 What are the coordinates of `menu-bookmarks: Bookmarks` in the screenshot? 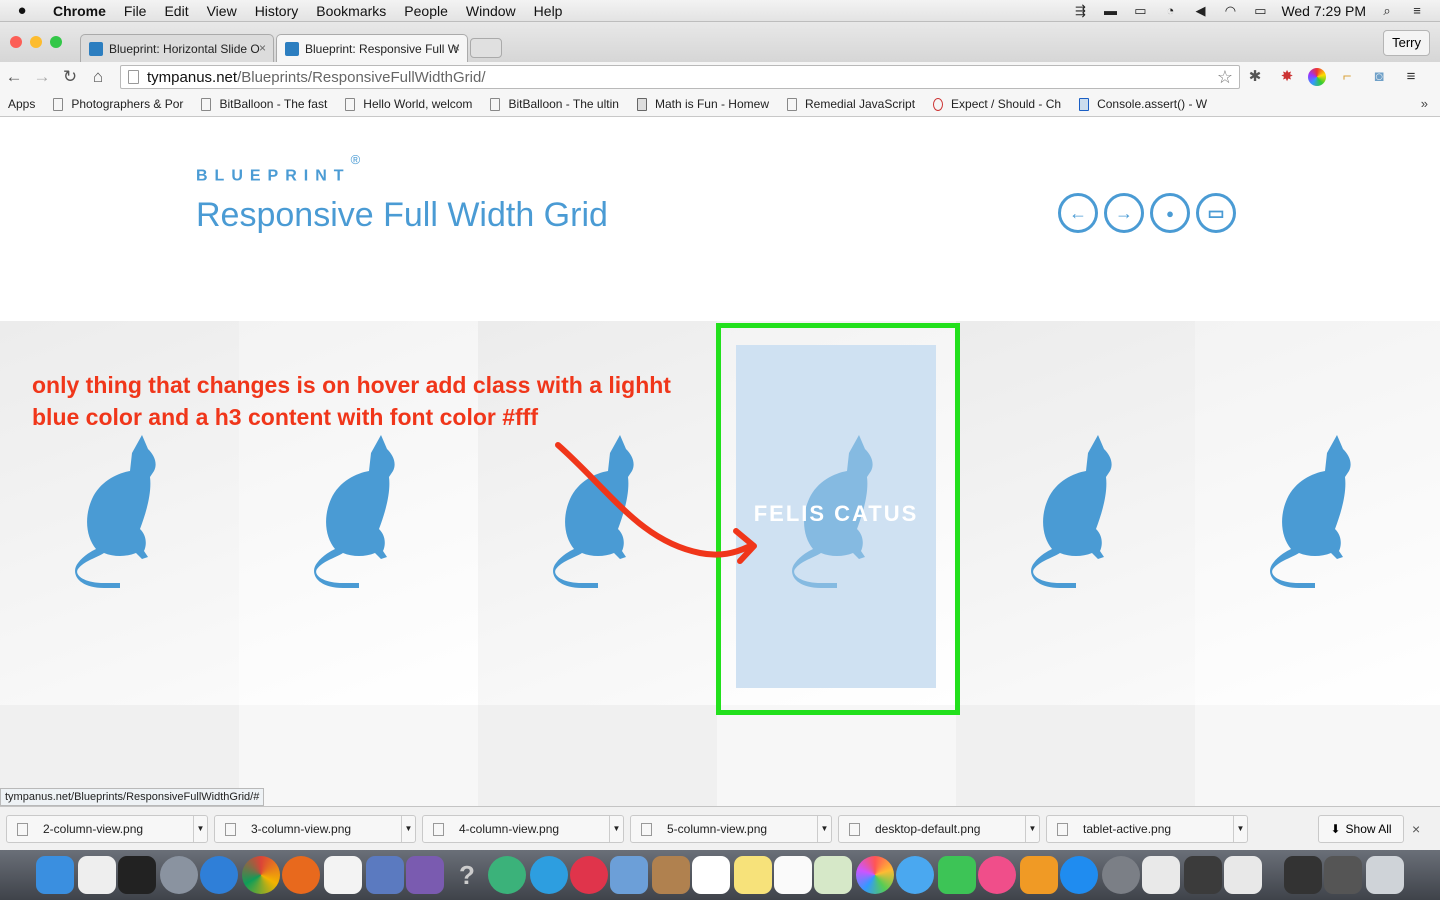 It's located at (351, 11).